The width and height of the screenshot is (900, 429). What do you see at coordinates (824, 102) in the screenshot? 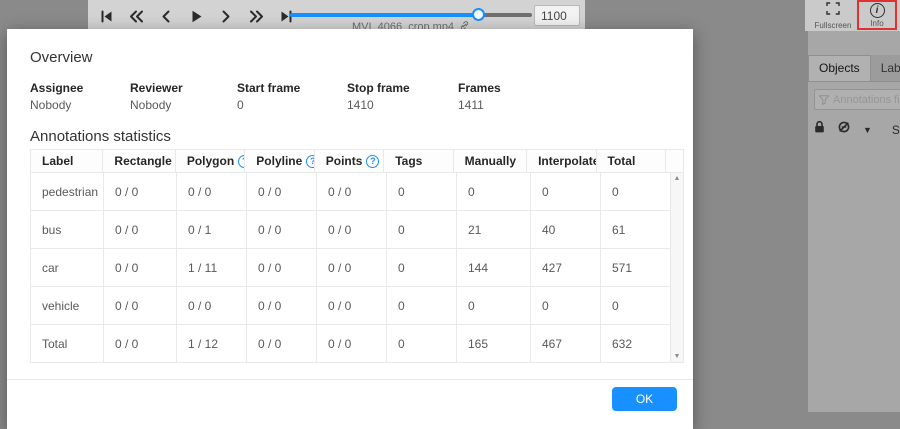
I see `filter-funnel-icon` at bounding box center [824, 102].